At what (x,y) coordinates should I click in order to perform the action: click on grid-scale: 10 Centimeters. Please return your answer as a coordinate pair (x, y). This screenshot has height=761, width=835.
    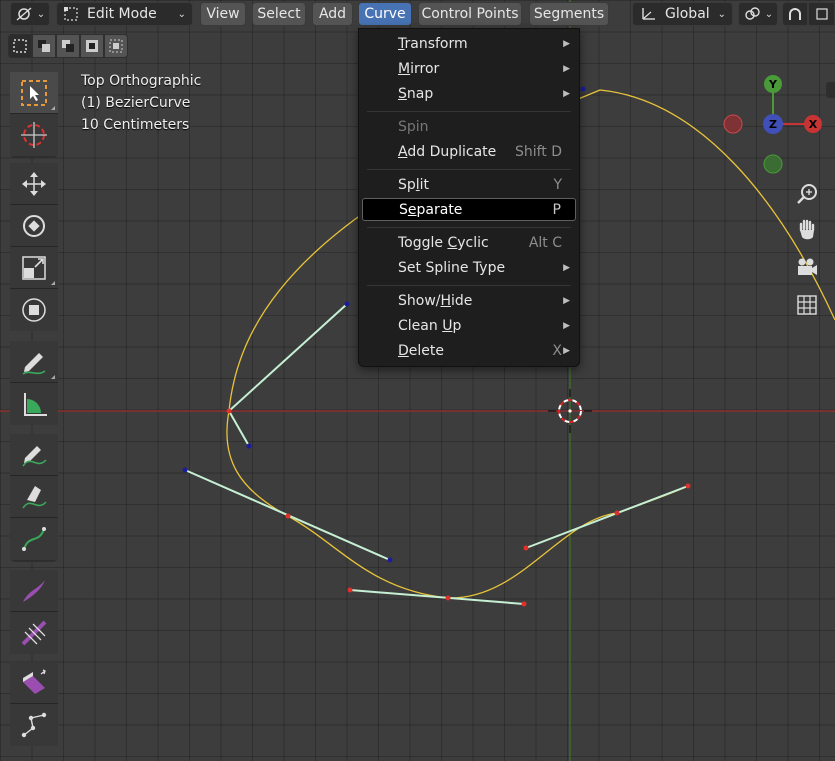
    Looking at the image, I should click on (135, 125).